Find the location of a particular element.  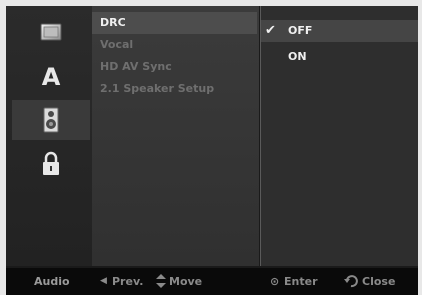

option-label: ON is located at coordinates (297, 56).